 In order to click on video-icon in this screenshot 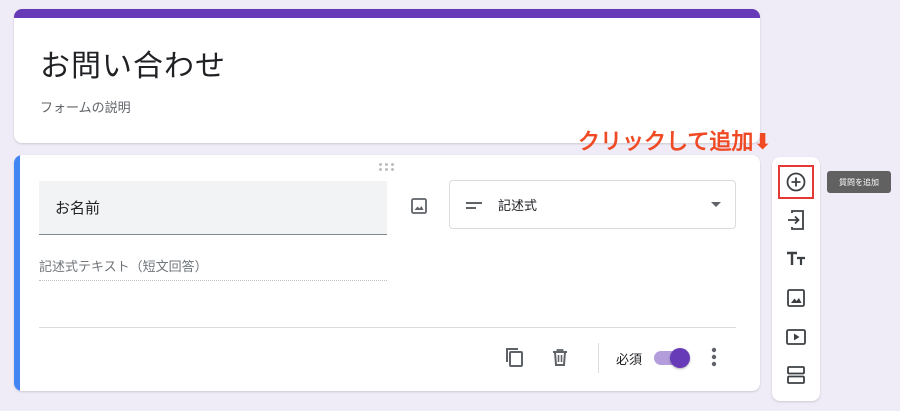, I will do `click(796, 337)`.